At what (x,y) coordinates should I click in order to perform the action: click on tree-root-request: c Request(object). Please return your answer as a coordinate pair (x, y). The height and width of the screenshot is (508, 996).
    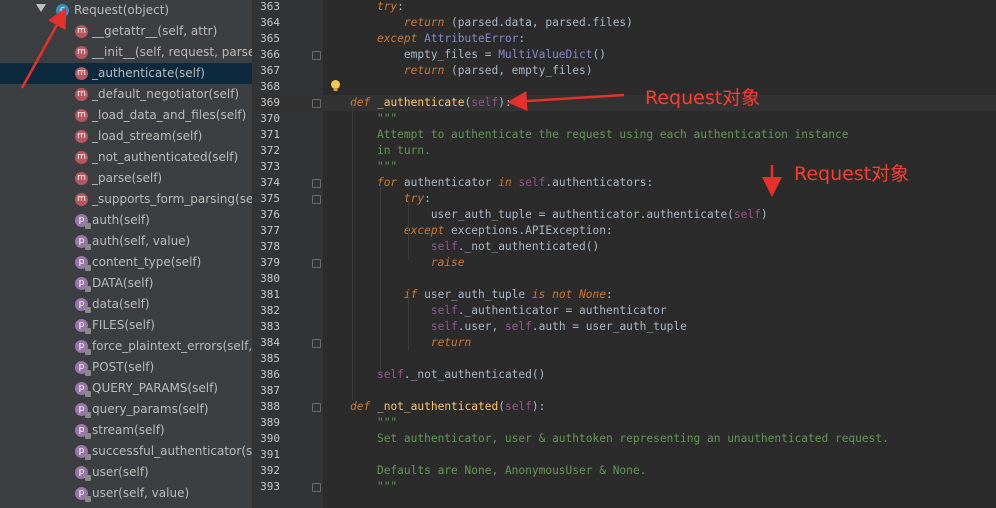
    Looking at the image, I should click on (127, 10).